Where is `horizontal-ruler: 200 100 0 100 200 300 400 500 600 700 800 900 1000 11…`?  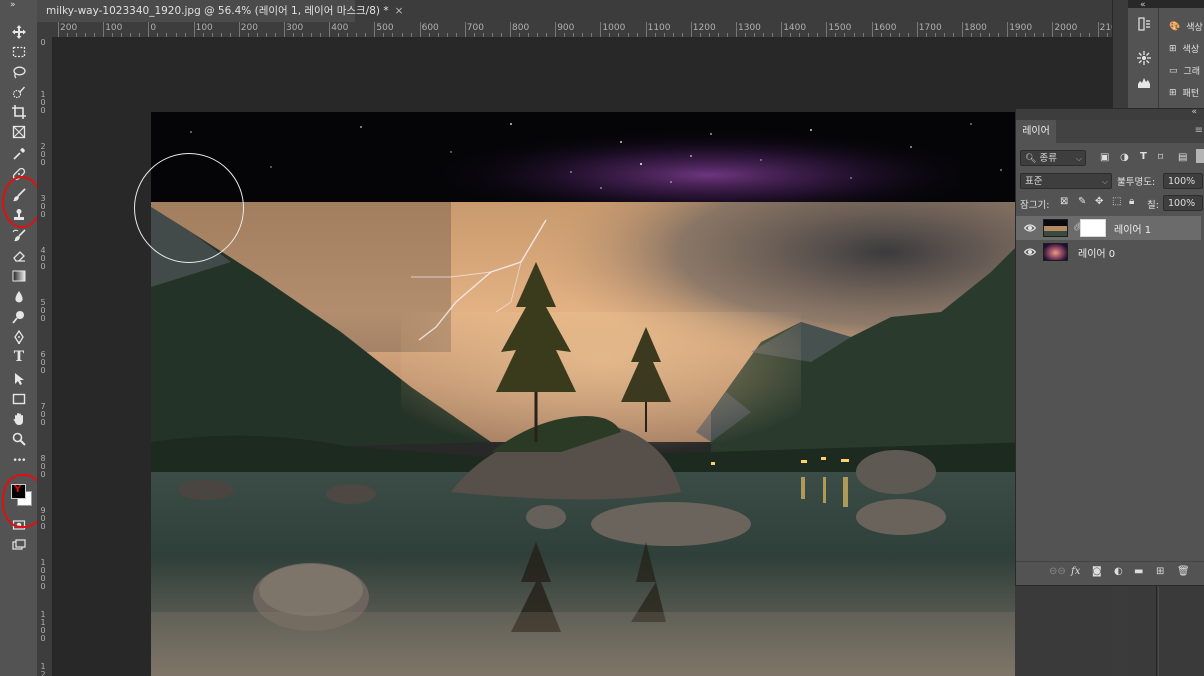 horizontal-ruler: 200 100 0 100 200 300 400 500 600 700 800 900 1000 11… is located at coordinates (582, 30).